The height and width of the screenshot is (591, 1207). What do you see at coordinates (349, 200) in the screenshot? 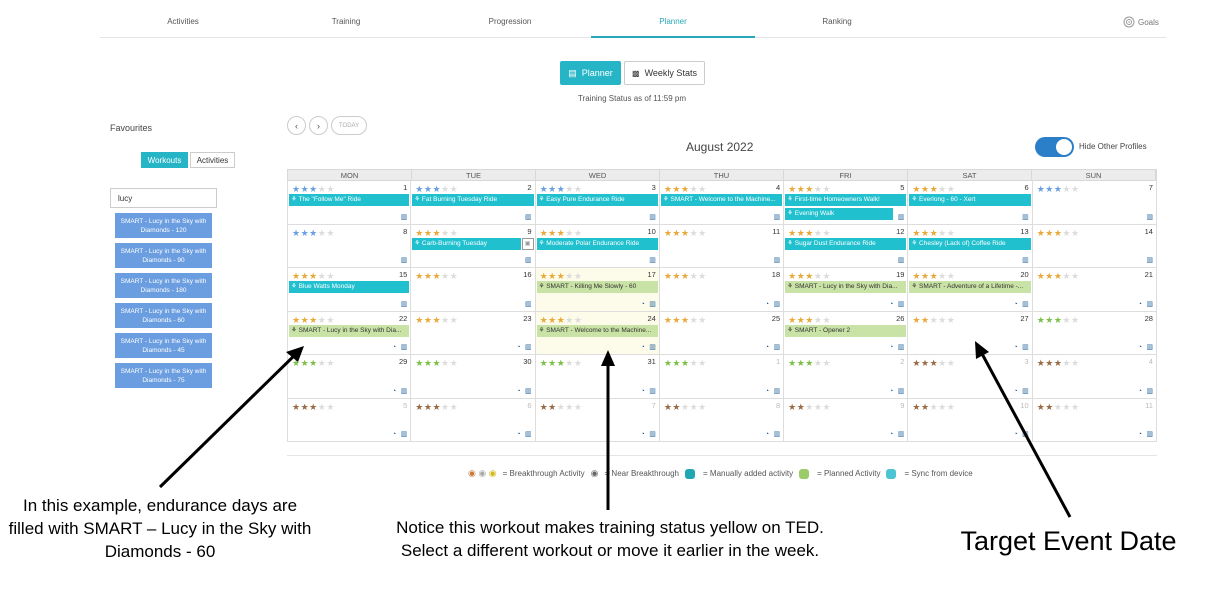
I see `calendar-event: ⚘ The "Follow Me" Ride` at bounding box center [349, 200].